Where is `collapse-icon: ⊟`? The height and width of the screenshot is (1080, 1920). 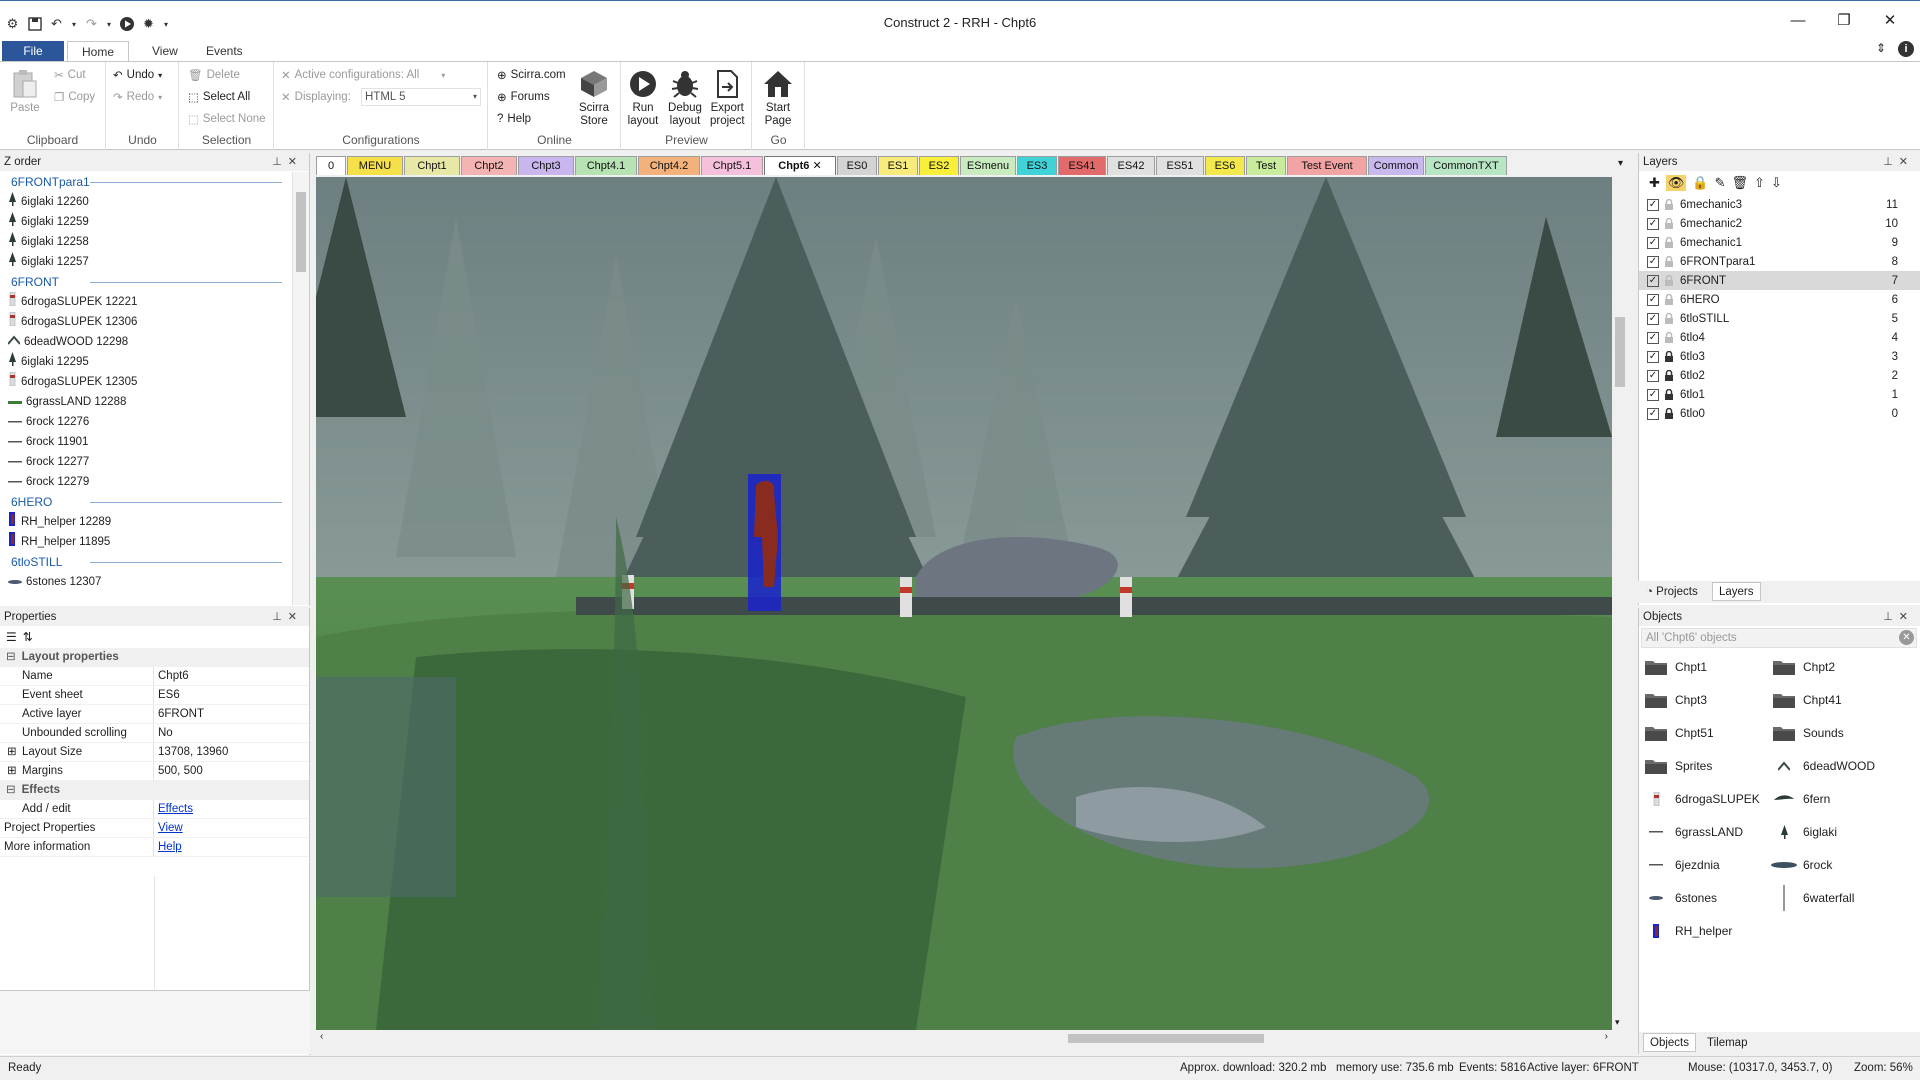 collapse-icon: ⊟ is located at coordinates (11, 790).